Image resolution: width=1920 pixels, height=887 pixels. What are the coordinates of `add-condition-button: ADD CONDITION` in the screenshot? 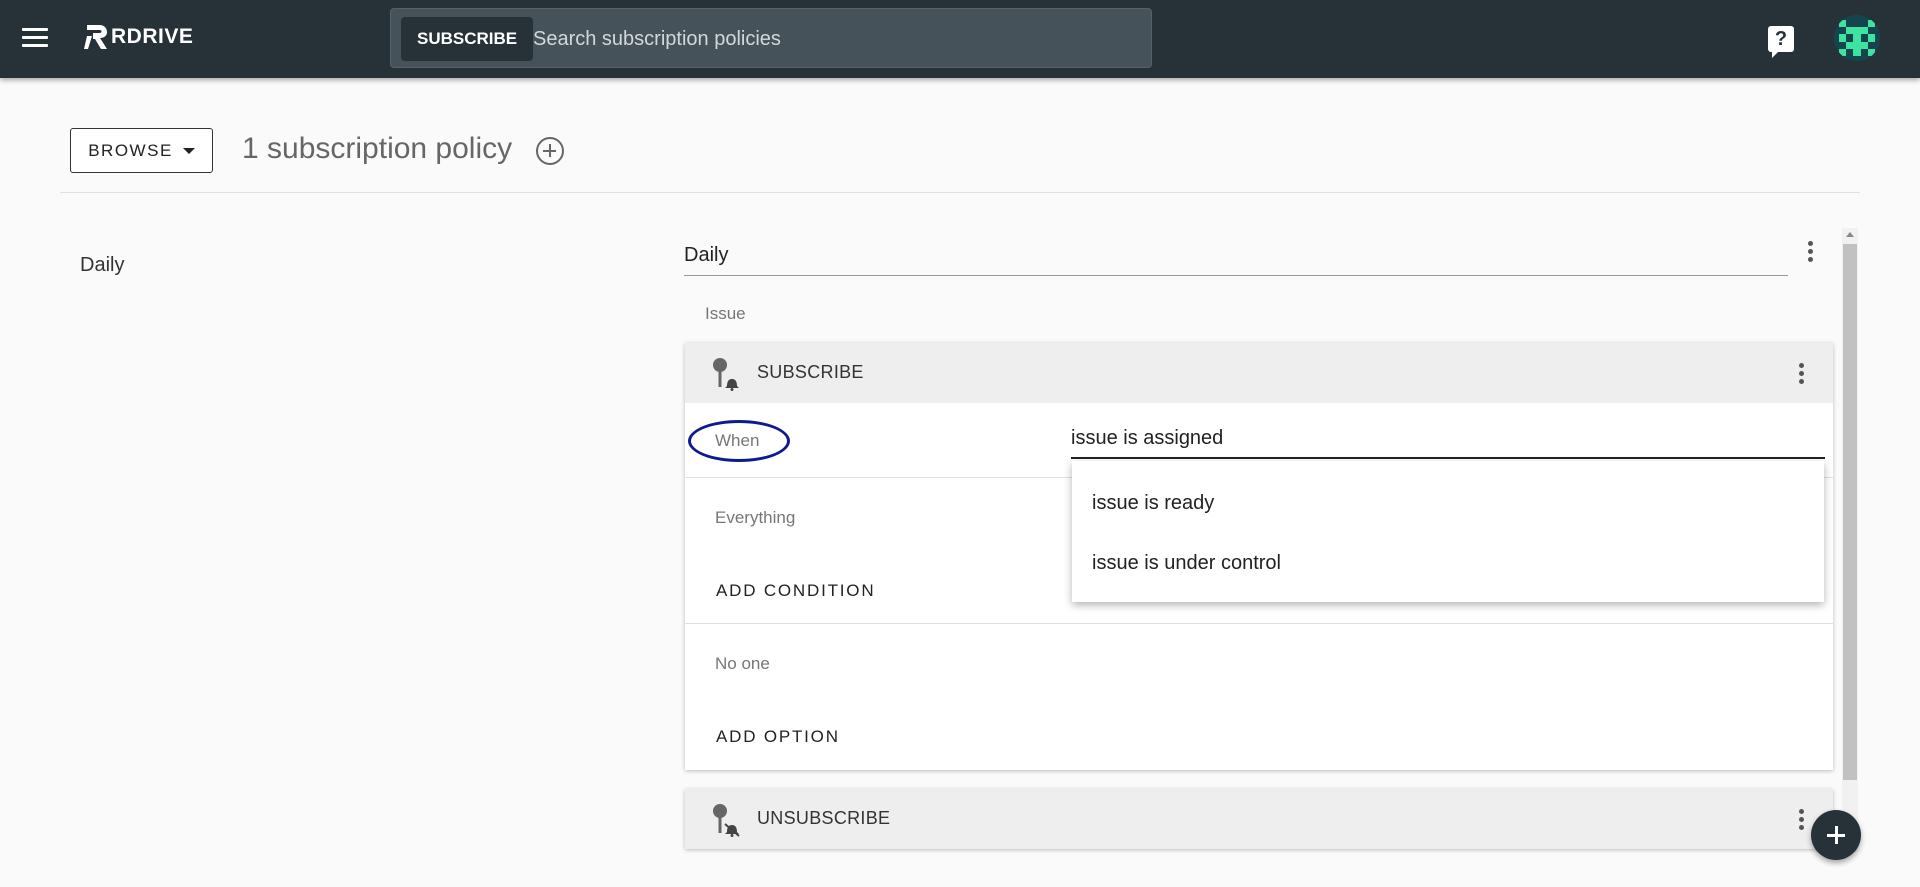 It's located at (795, 591).